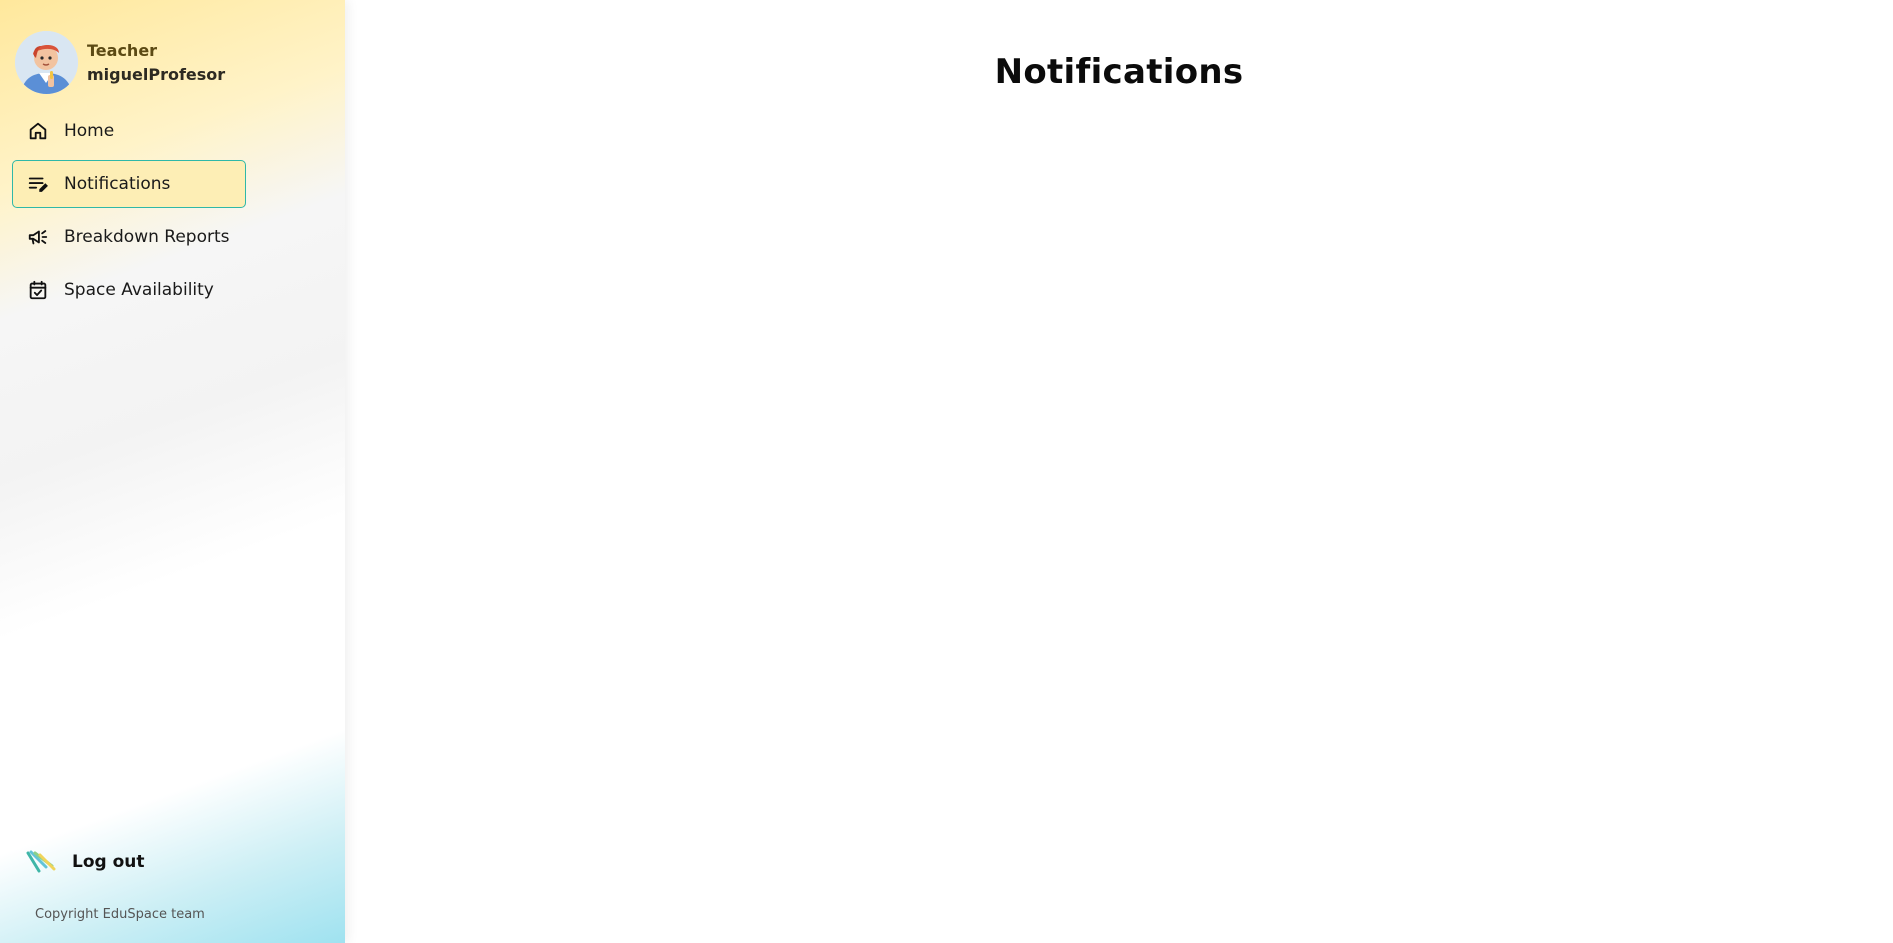  What do you see at coordinates (147, 237) in the screenshot?
I see `sidebar-item-label: Breakdown Reports` at bounding box center [147, 237].